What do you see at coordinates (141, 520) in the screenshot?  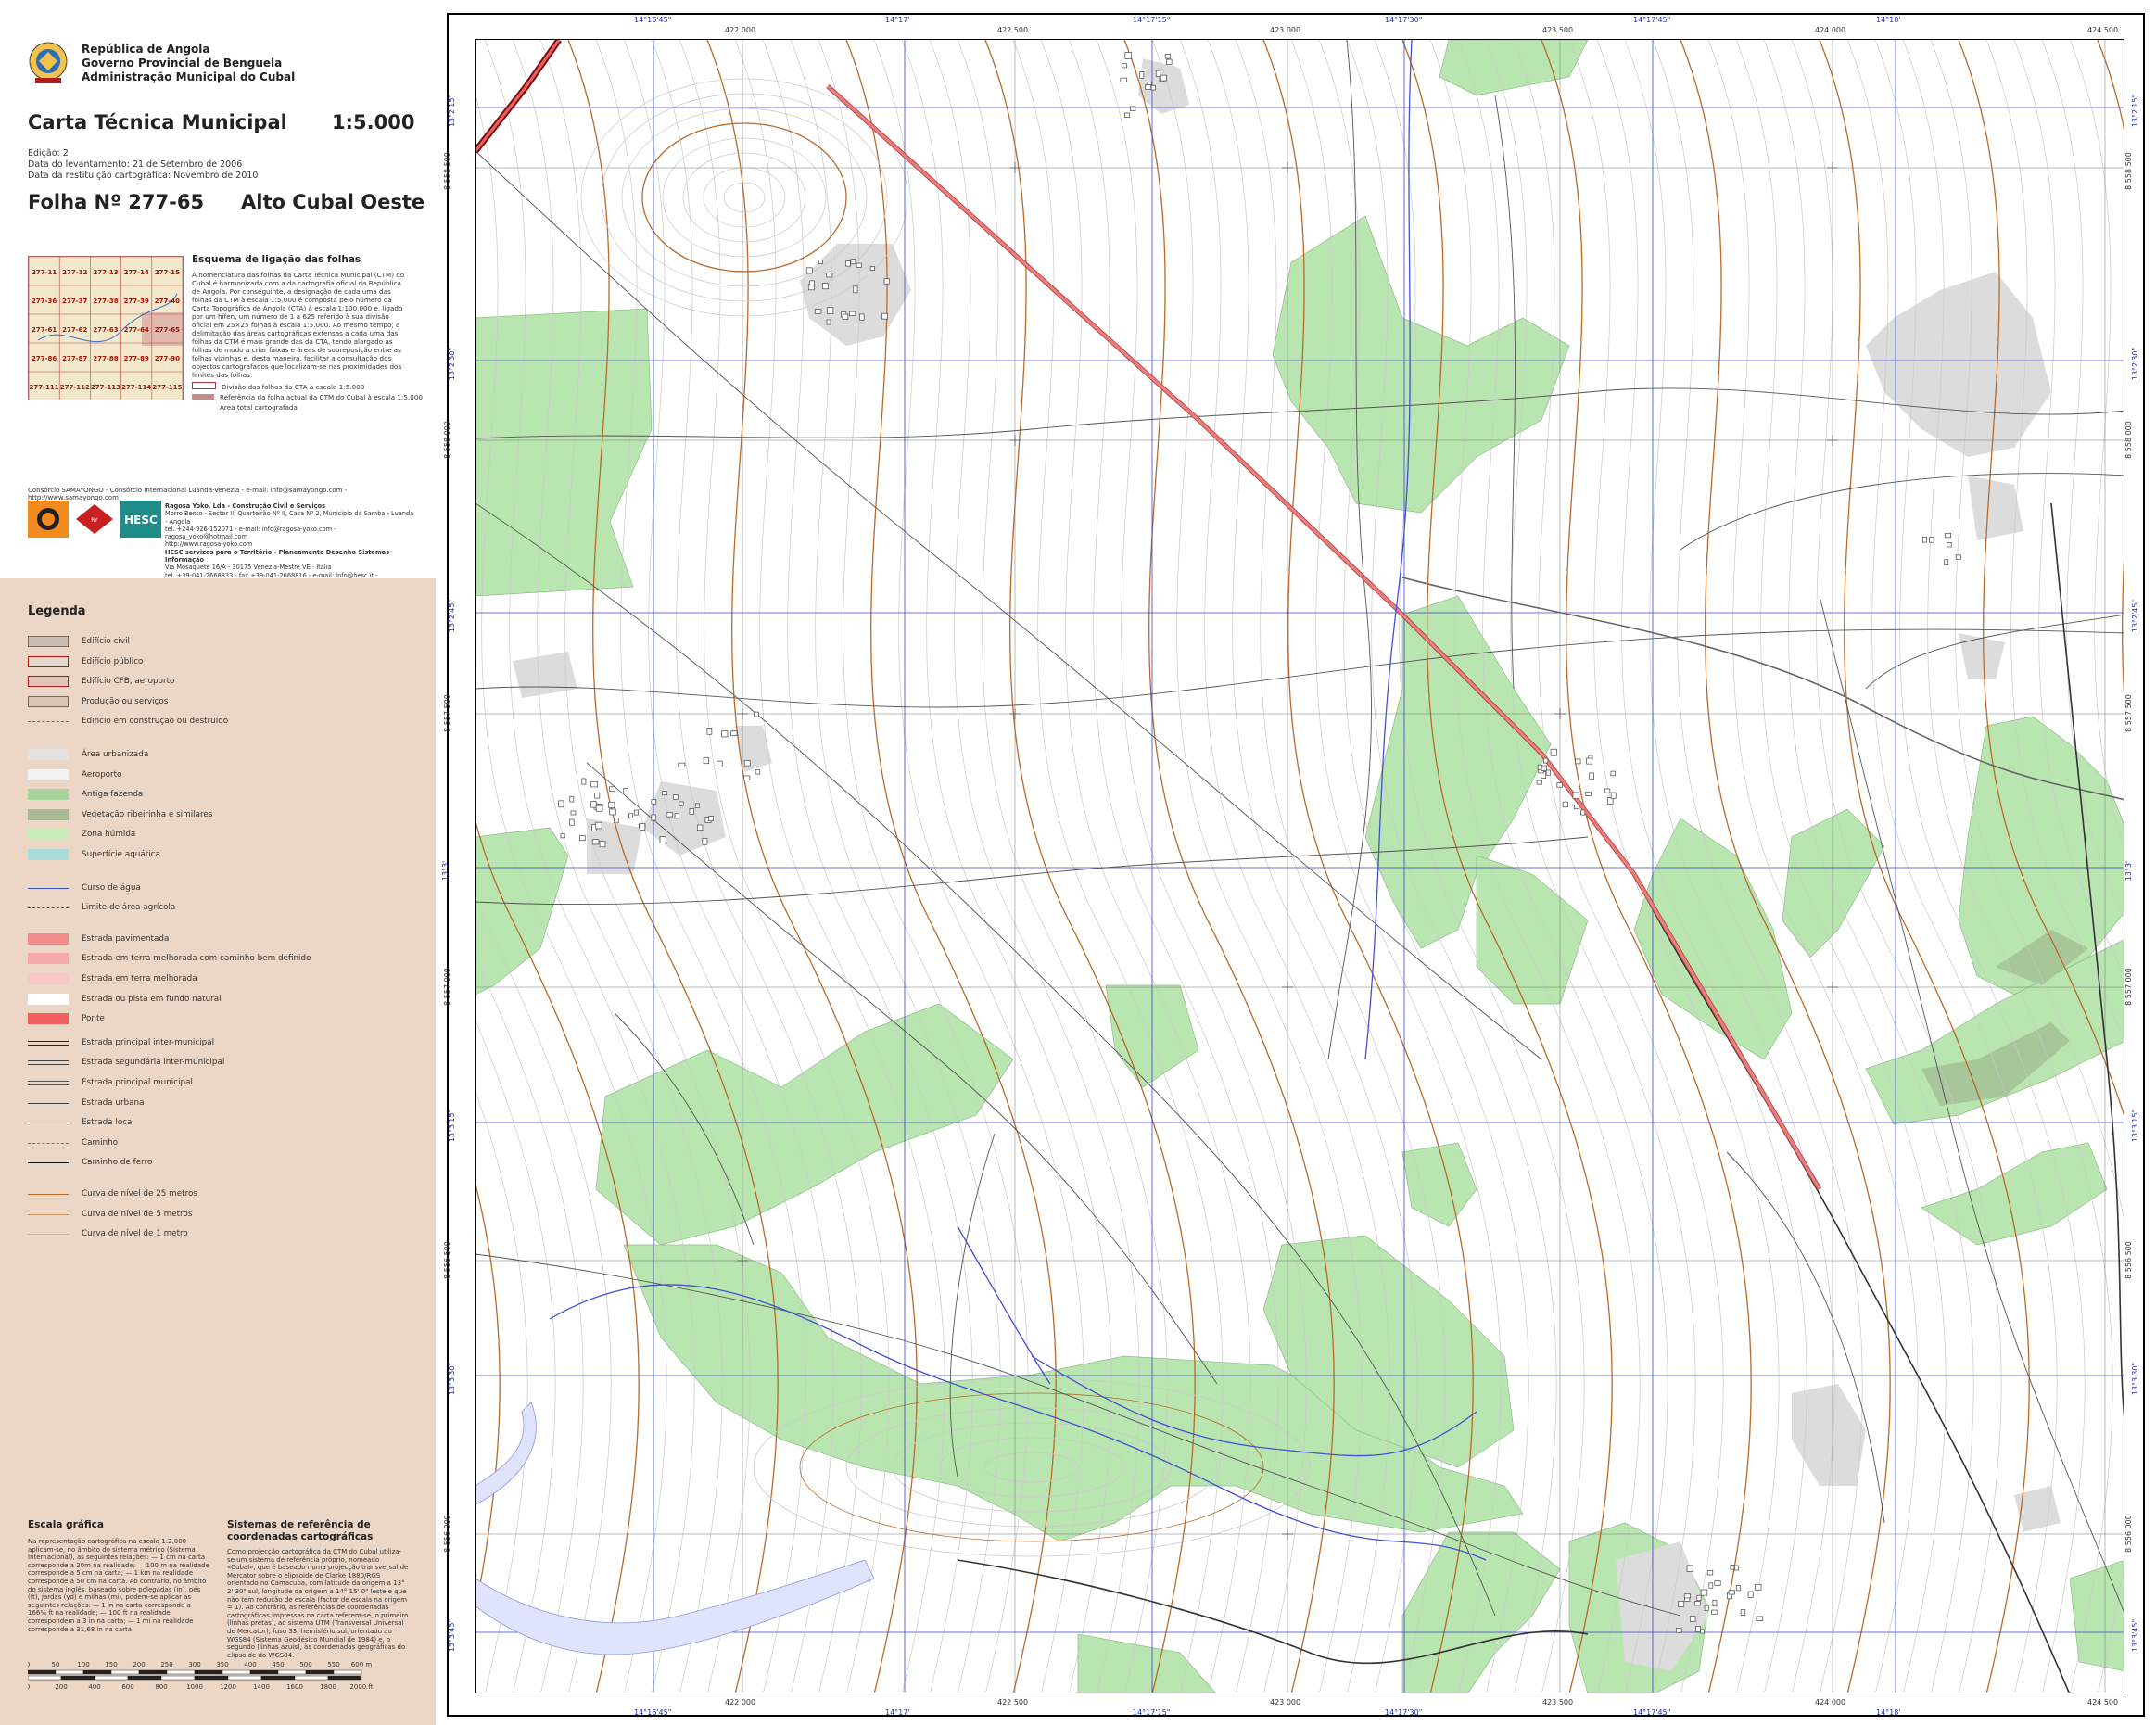 I see `svg-text: HESC` at bounding box center [141, 520].